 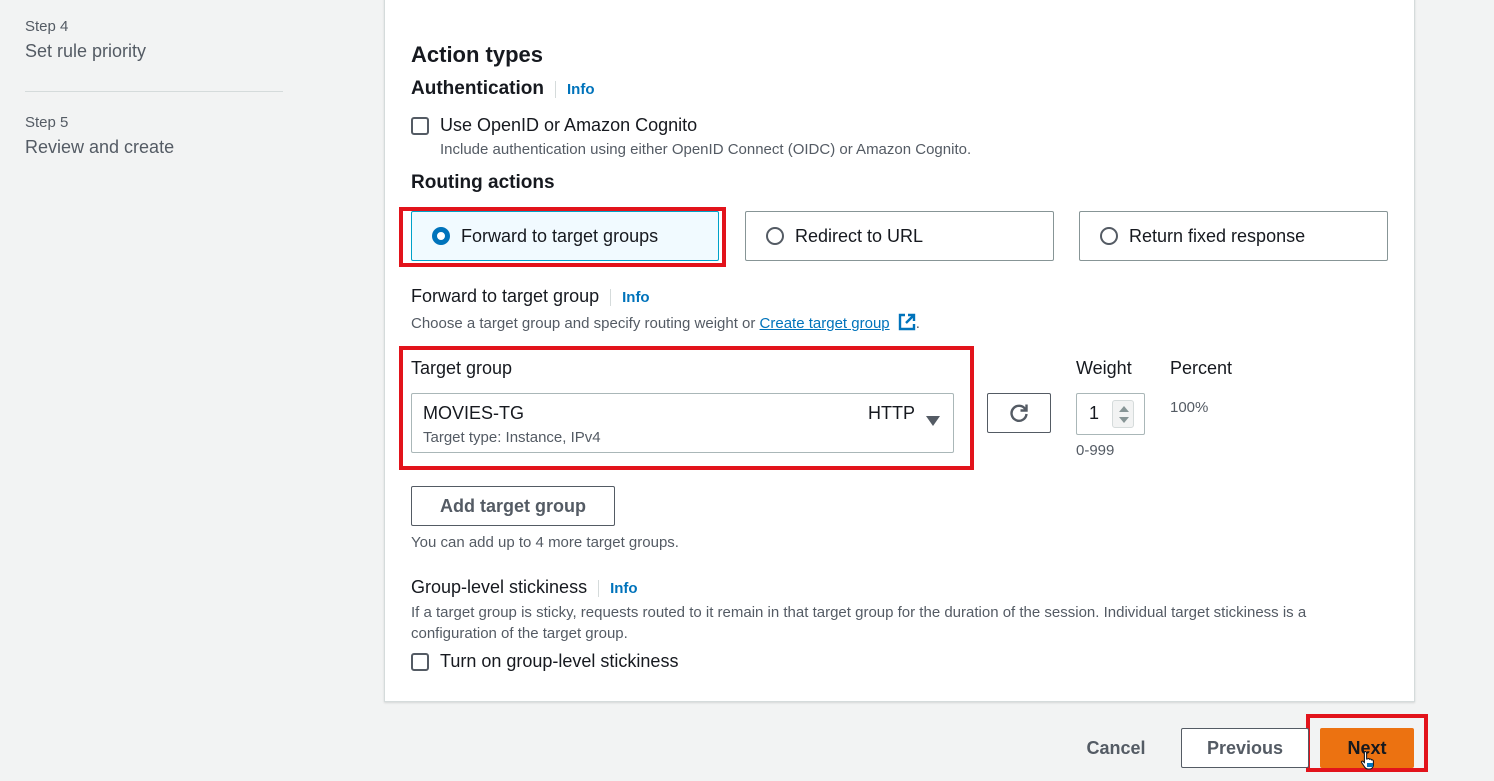 I want to click on step-number: Step 4, so click(x=47, y=26).